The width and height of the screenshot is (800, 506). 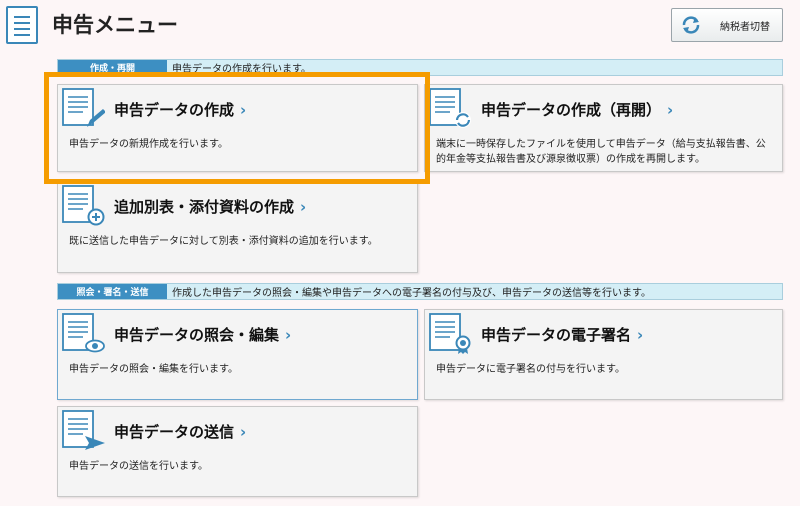 I want to click on section-tag: 照会・署名・送信, so click(x=112, y=291).